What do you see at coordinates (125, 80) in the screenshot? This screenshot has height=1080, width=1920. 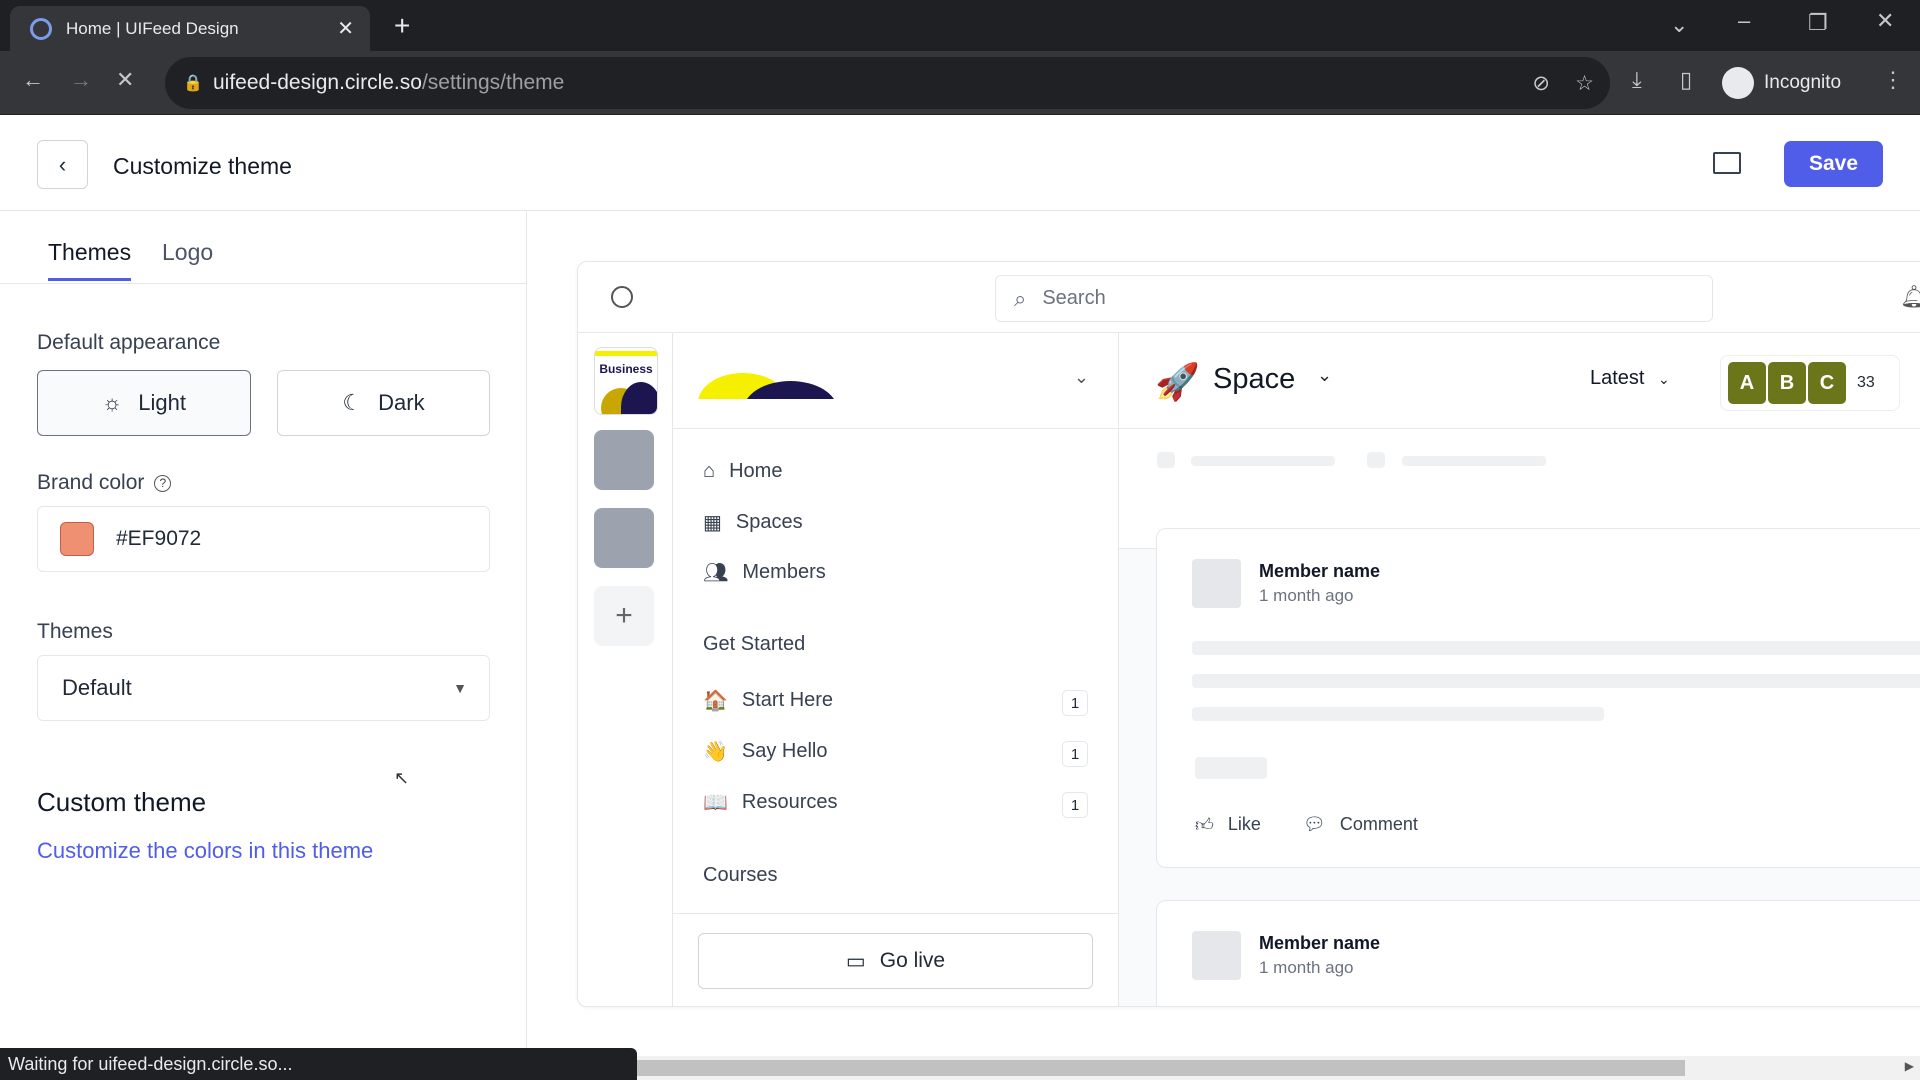 I see `stop-loading-icon: ✕` at bounding box center [125, 80].